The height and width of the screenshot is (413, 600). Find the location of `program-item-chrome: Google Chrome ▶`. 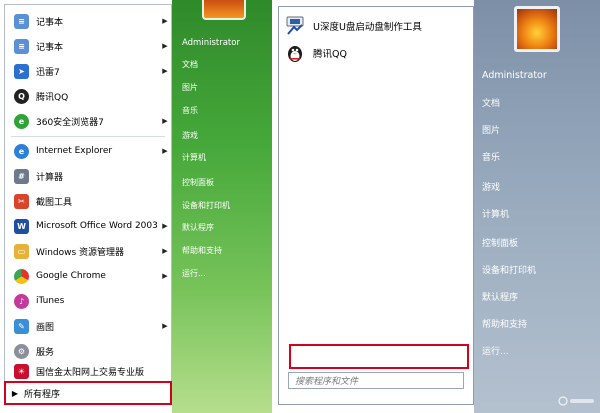

program-item-chrome: Google Chrome ▶ is located at coordinates (88, 276).